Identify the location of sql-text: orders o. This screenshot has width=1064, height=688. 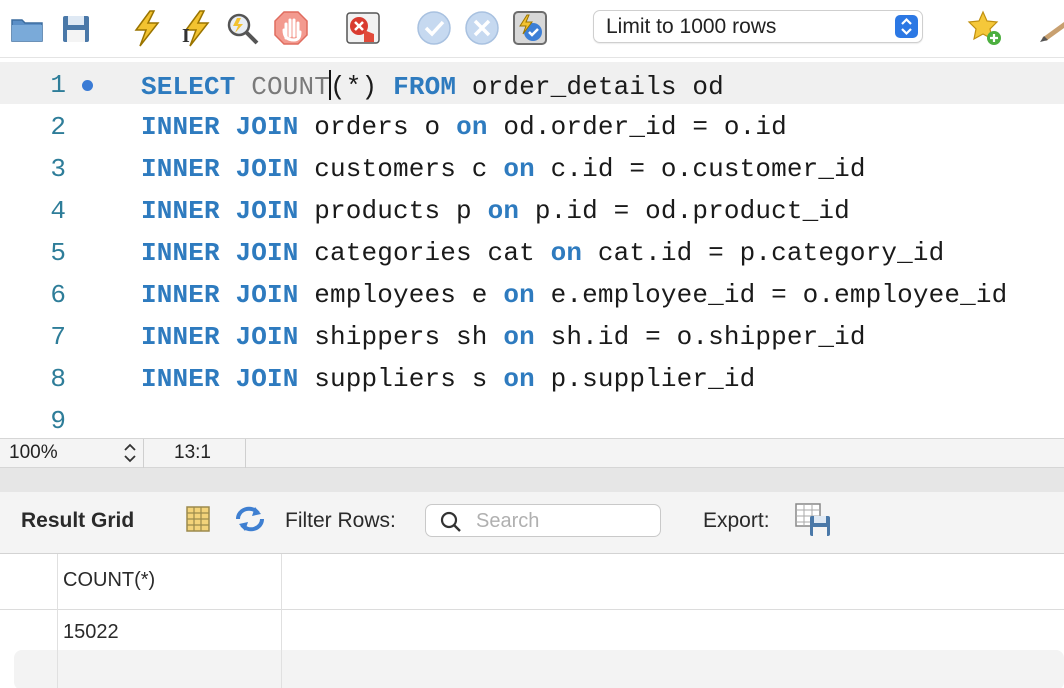
(377, 127).